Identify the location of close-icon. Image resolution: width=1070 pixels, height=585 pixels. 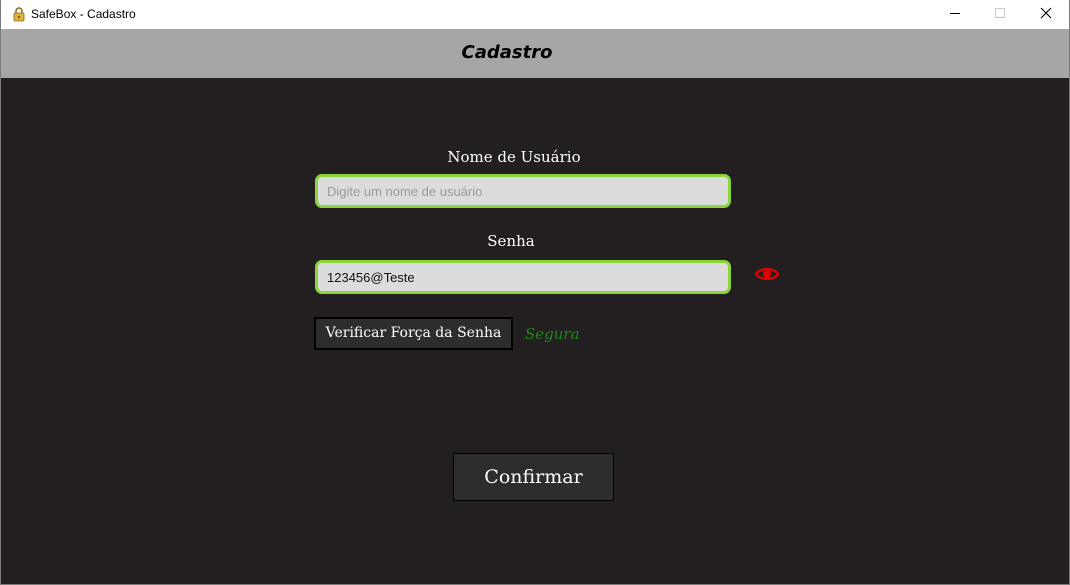
(1046, 15).